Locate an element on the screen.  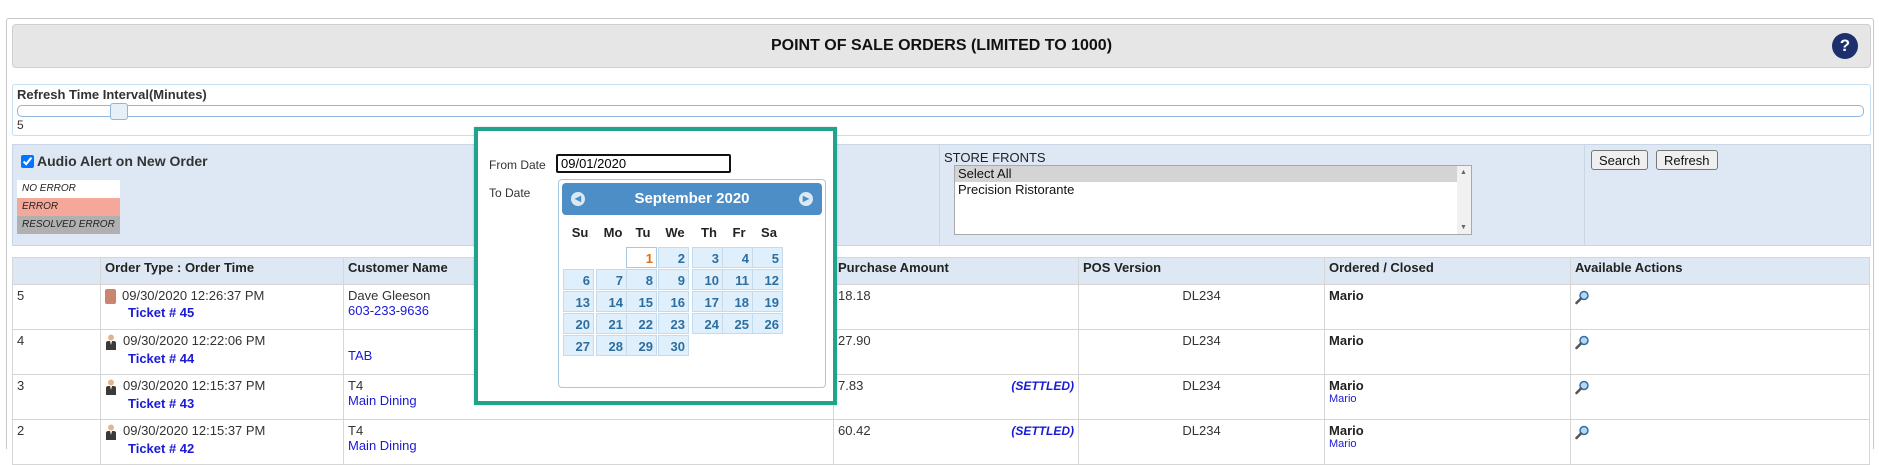
calendar-day: 29 is located at coordinates (641, 345).